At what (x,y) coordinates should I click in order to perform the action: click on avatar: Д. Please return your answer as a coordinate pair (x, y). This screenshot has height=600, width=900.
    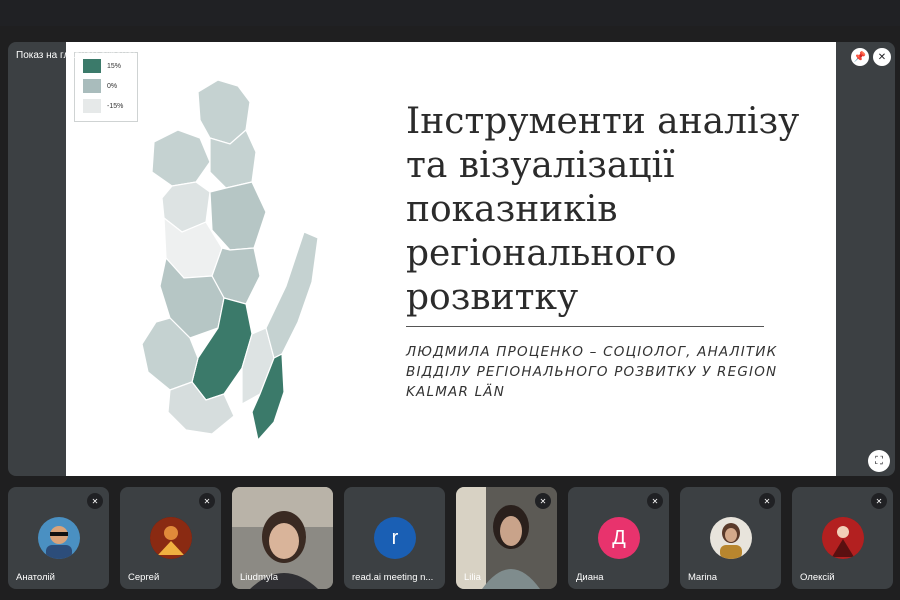
    Looking at the image, I should click on (619, 538).